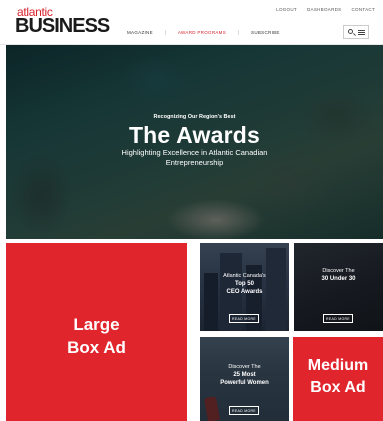 The height and width of the screenshot is (421, 383). Describe the element at coordinates (244, 367) in the screenshot. I see `tile-women-kicker: Discover The` at that location.